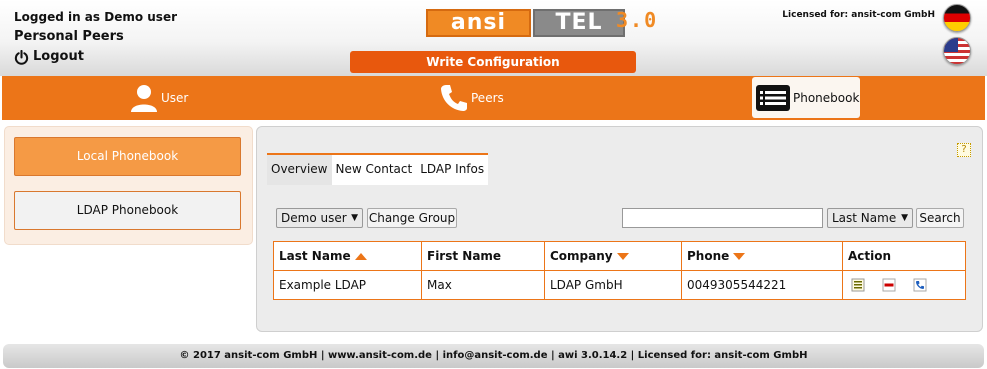 The image size is (987, 369). What do you see at coordinates (95, 17) in the screenshot?
I see `logged-in-label: Logged in as Demo user` at bounding box center [95, 17].